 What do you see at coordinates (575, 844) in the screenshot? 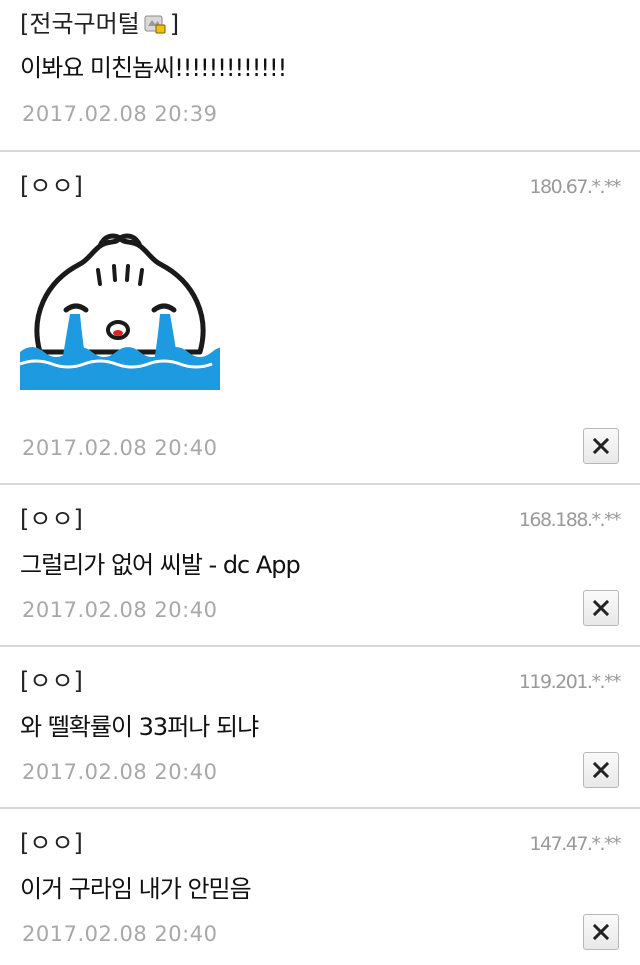
I see `comment-ip: 147.47.*.**` at bounding box center [575, 844].